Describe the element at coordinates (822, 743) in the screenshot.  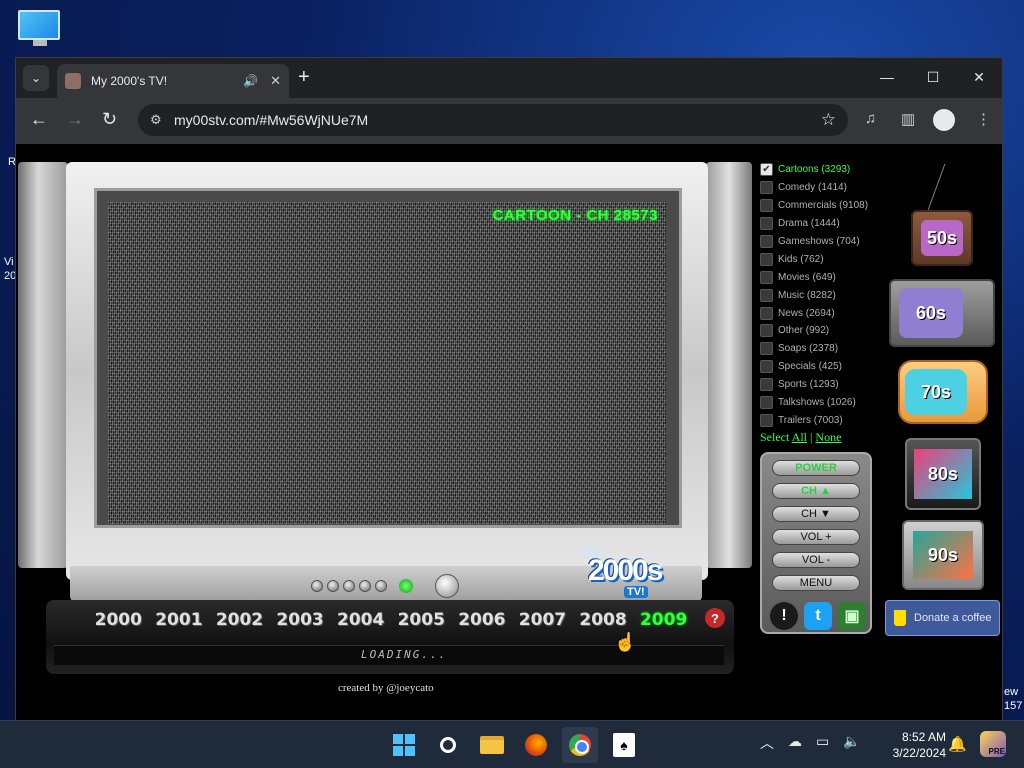
I see `display-icon: ▭` at that location.